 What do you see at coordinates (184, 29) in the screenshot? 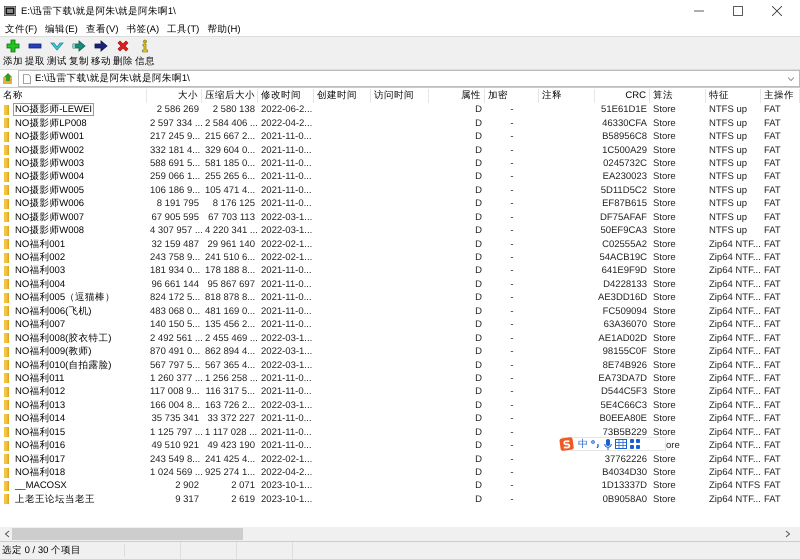
I see `menu-item: 工具(T)` at bounding box center [184, 29].